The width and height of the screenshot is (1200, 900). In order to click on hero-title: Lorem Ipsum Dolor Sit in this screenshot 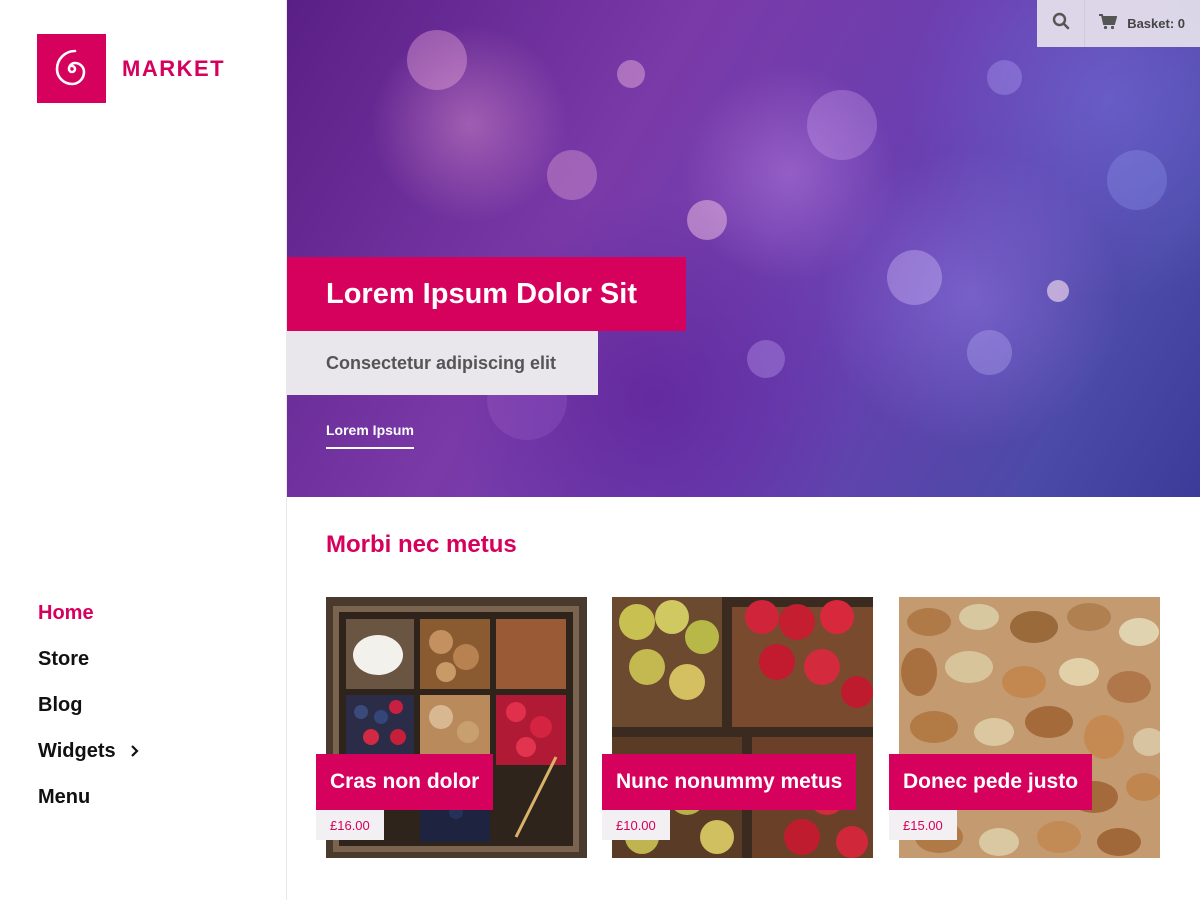, I will do `click(486, 294)`.